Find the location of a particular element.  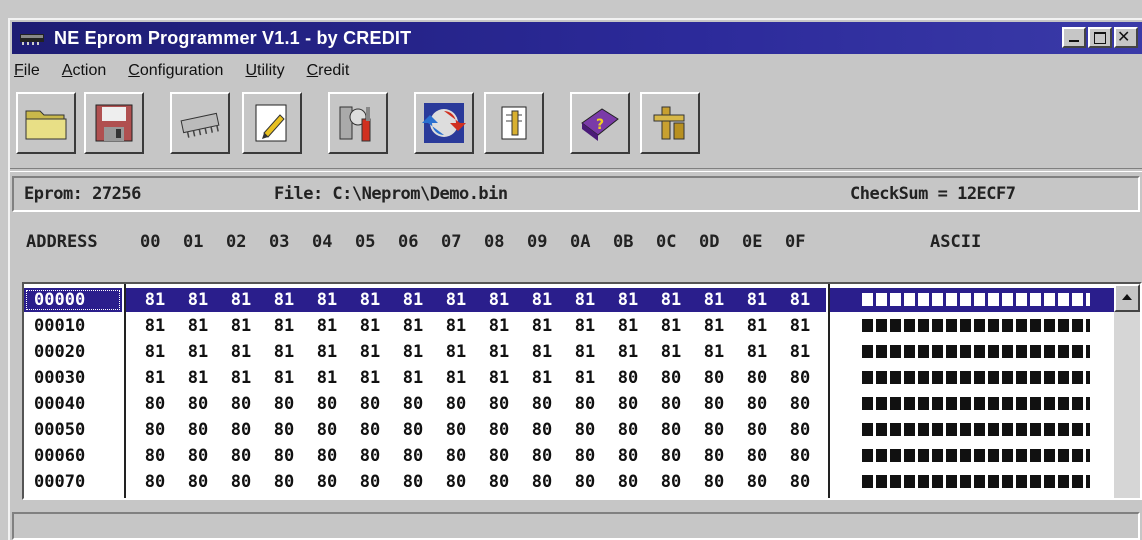

menu-configuration: Configuration is located at coordinates (175, 71).